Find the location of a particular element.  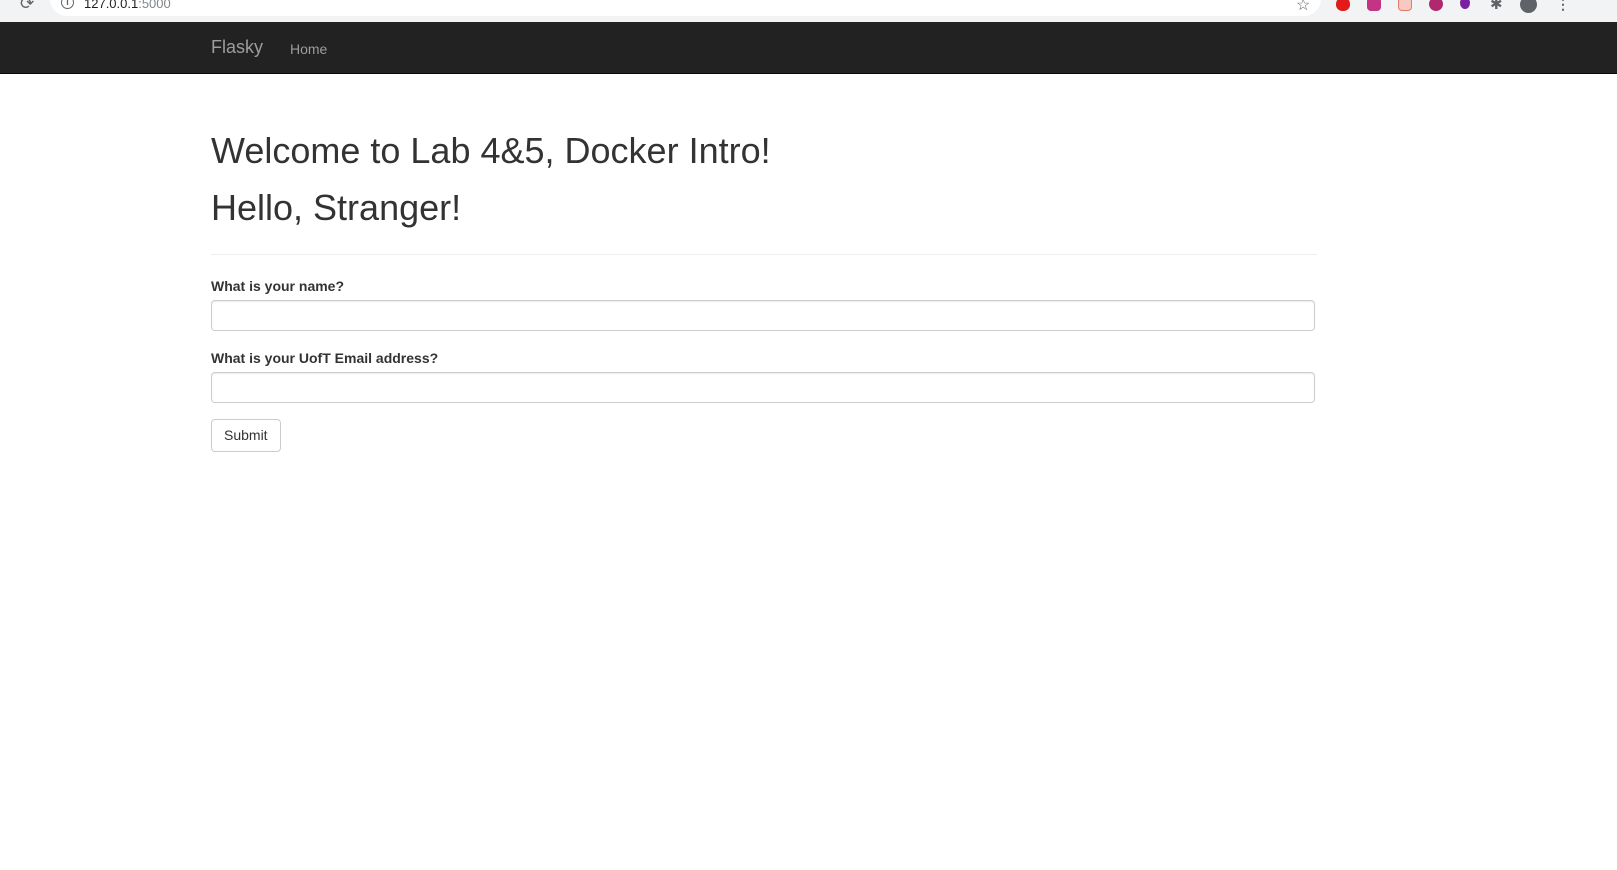

page-header-divider is located at coordinates (764, 254).